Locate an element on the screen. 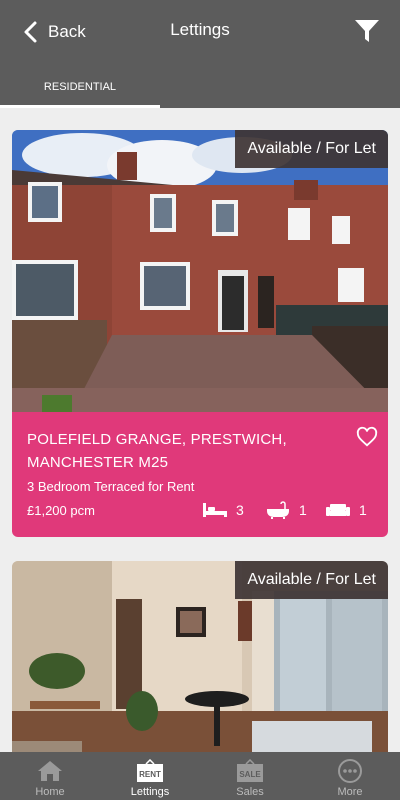 This screenshot has width=400, height=800. sale-sign-text: SALE is located at coordinates (250, 774).